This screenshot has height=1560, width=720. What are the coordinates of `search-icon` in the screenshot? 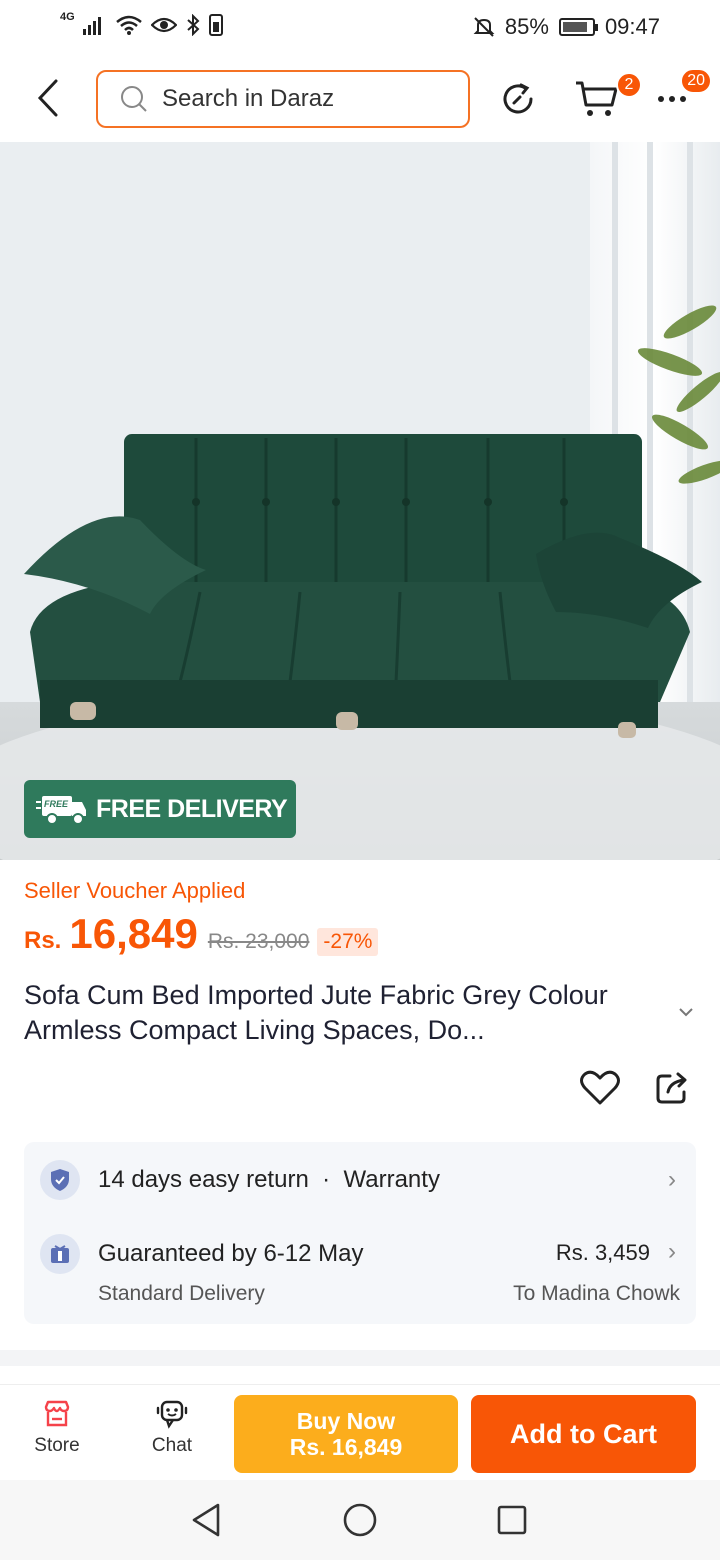 It's located at (134, 99).